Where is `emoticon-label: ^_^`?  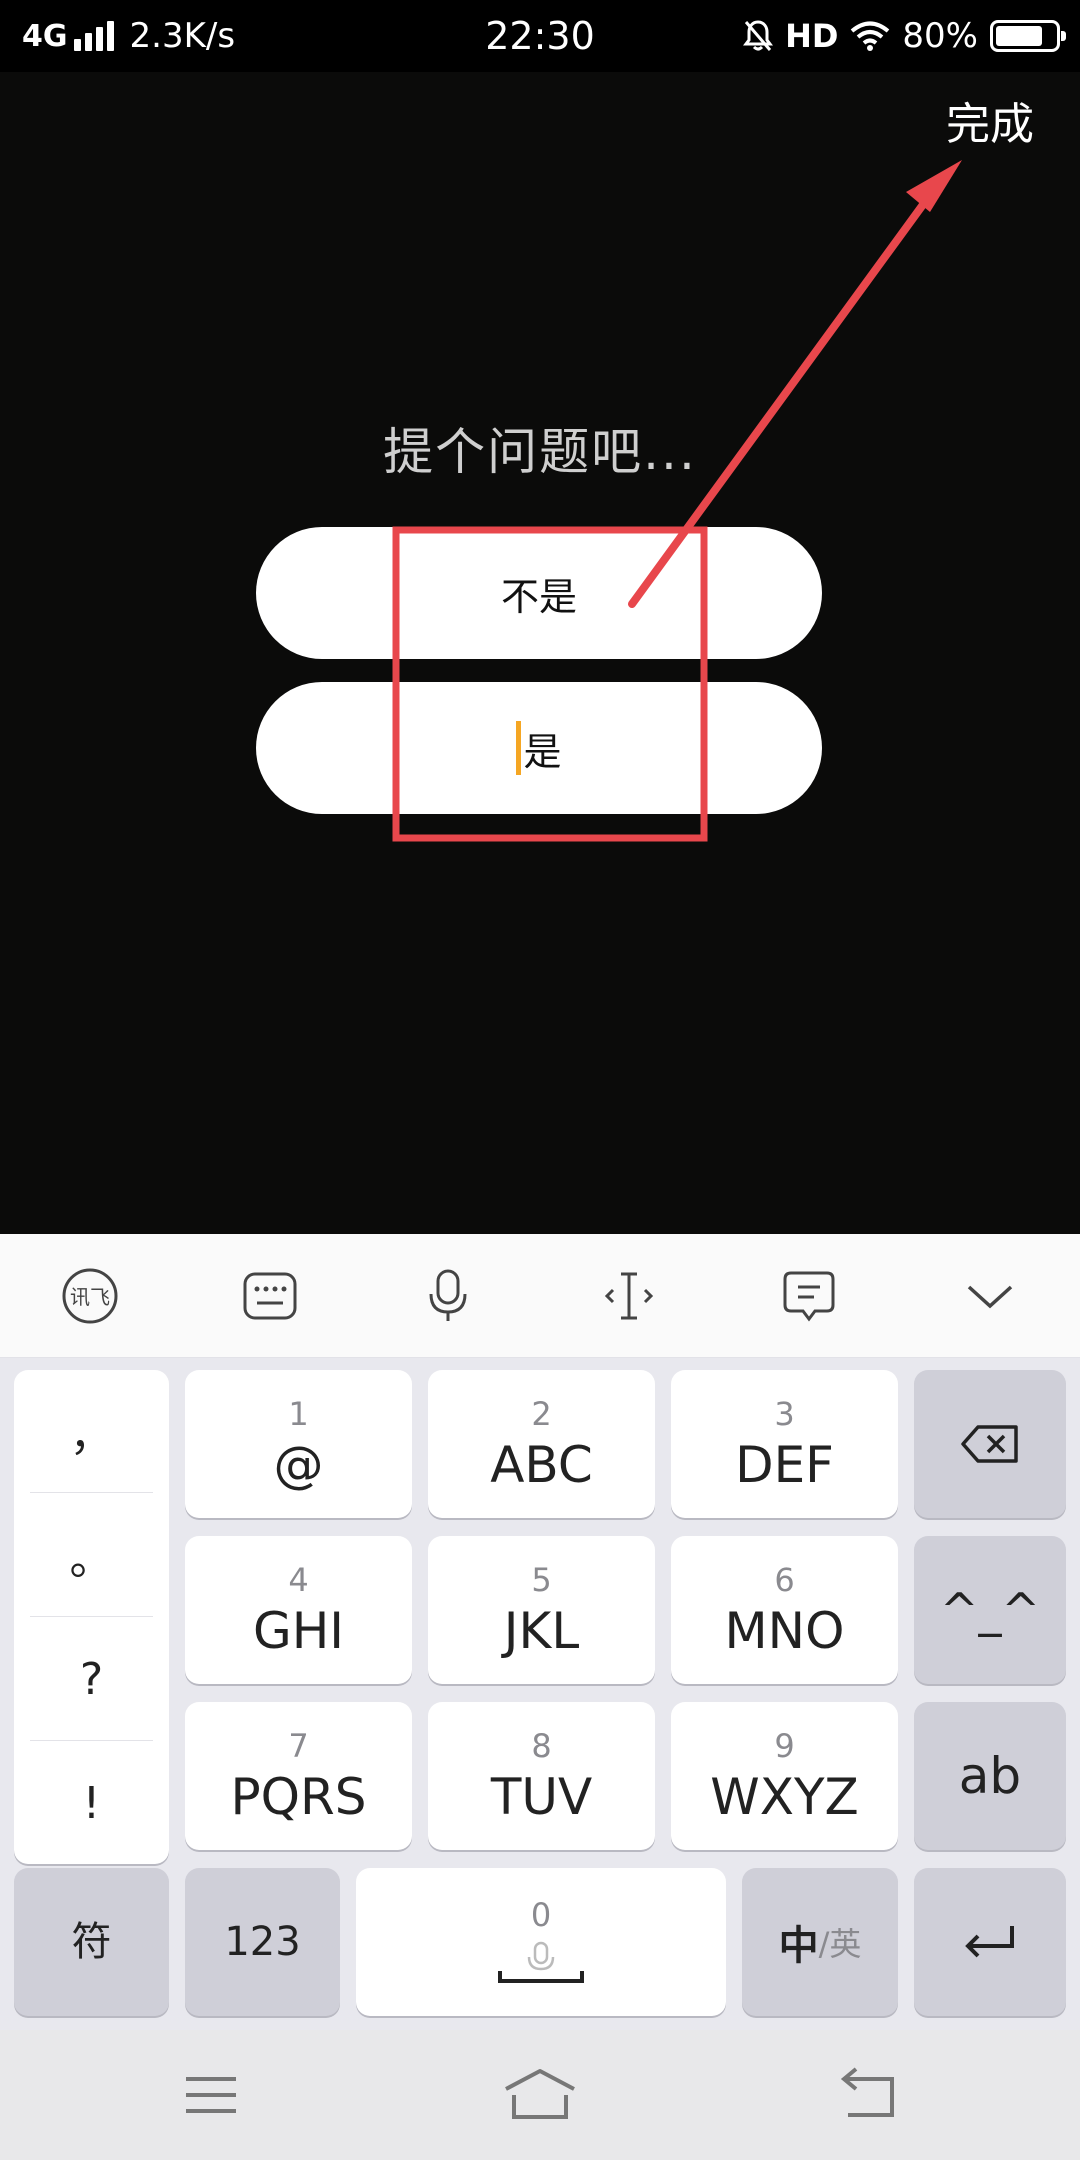 emoticon-label: ^_^ is located at coordinates (990, 1610).